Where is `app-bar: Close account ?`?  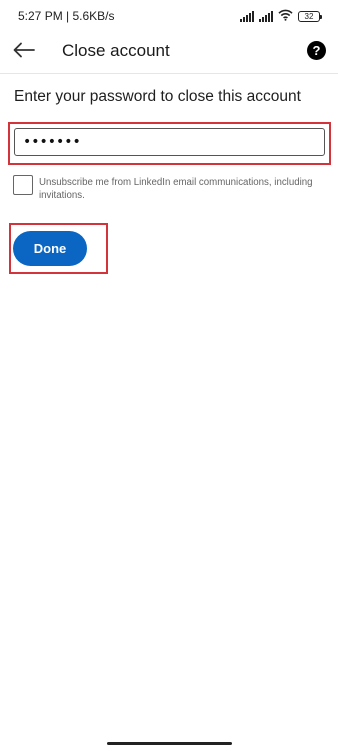 app-bar: Close account ? is located at coordinates (169, 53).